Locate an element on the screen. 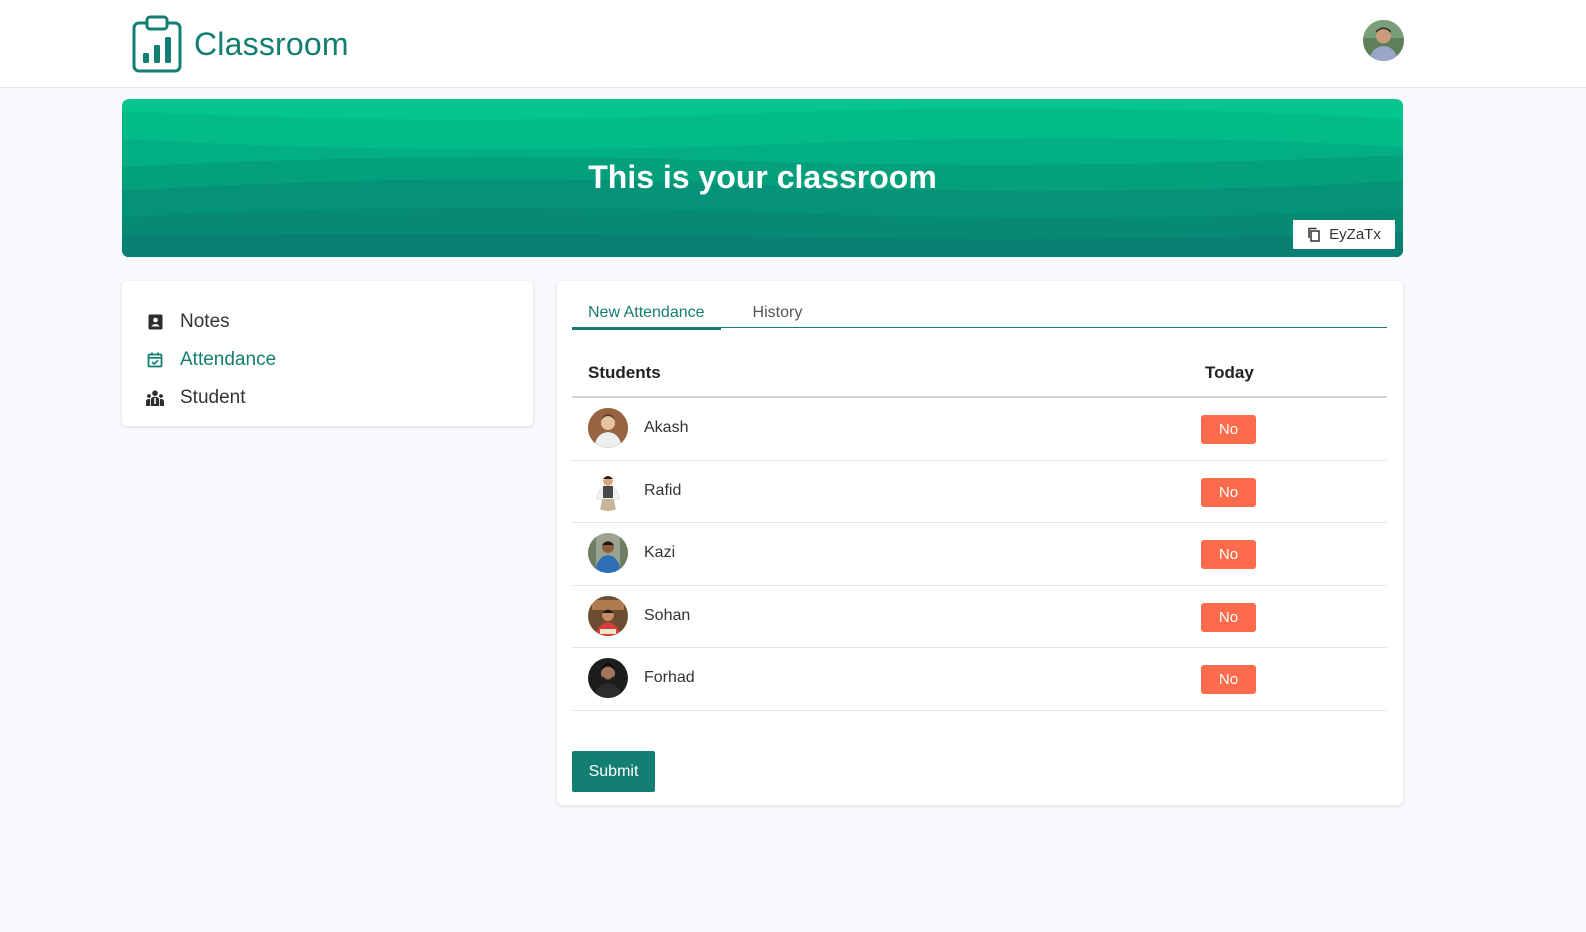  student-name: Akash is located at coordinates (666, 427).